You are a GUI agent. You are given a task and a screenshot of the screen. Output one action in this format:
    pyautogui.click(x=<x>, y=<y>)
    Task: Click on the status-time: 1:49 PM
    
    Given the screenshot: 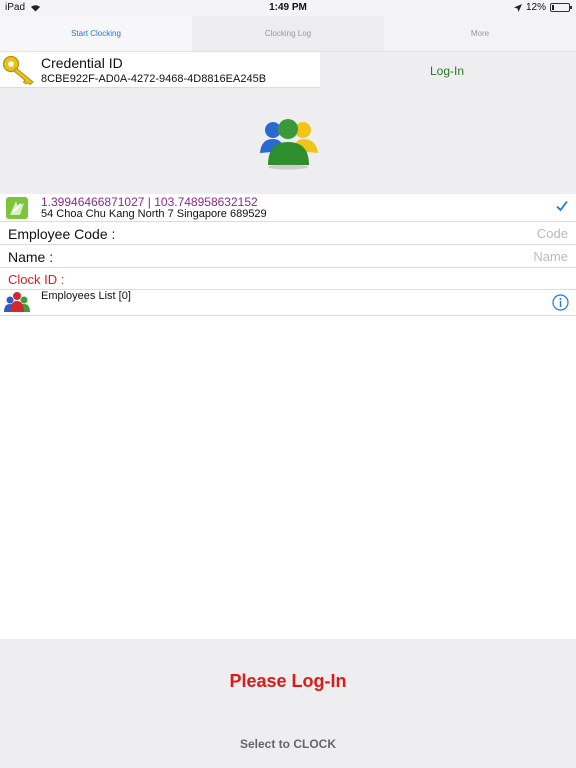 What is the action you would take?
    pyautogui.click(x=288, y=7)
    